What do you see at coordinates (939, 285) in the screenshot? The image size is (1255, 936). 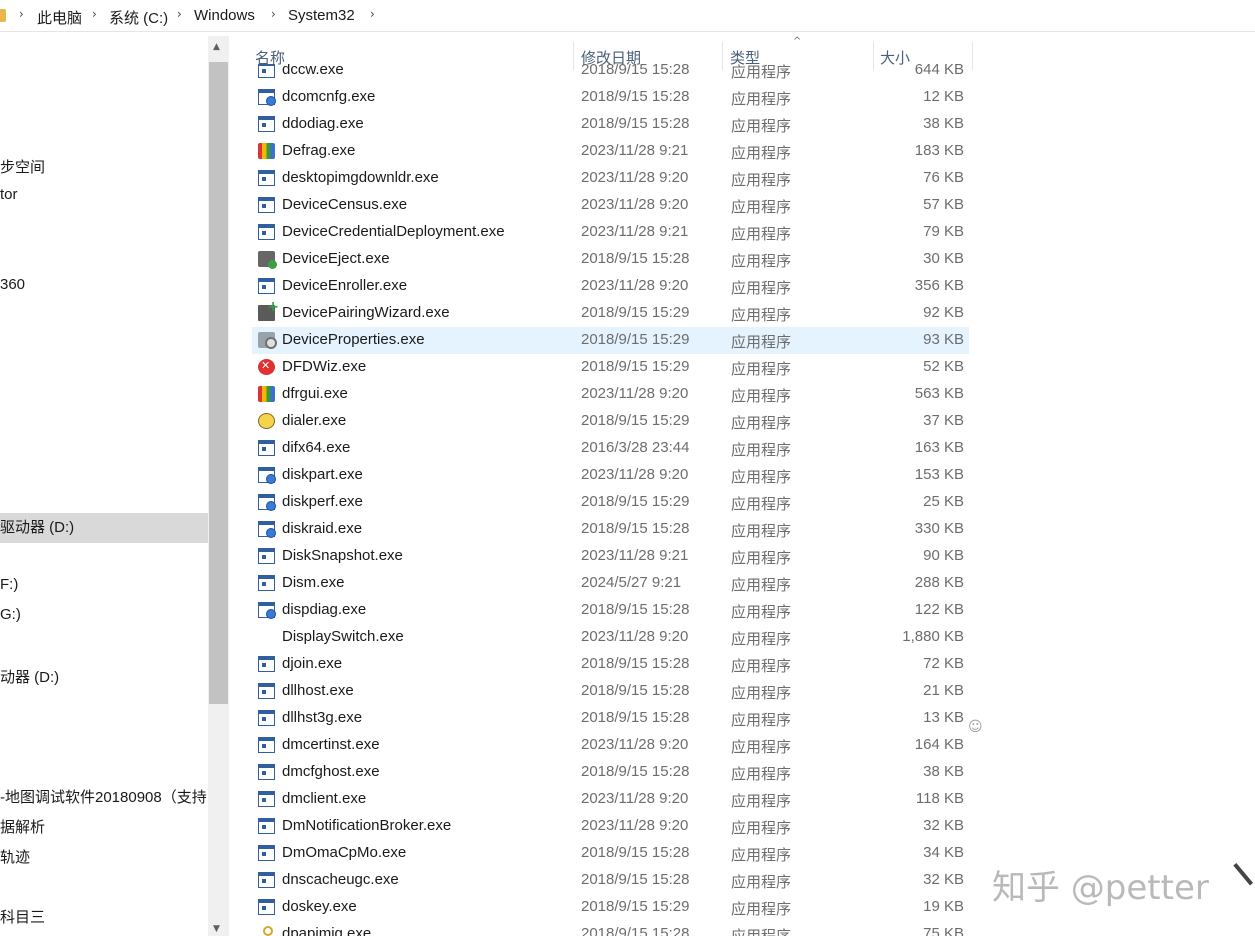 I see `file-size: 356 KB` at bounding box center [939, 285].